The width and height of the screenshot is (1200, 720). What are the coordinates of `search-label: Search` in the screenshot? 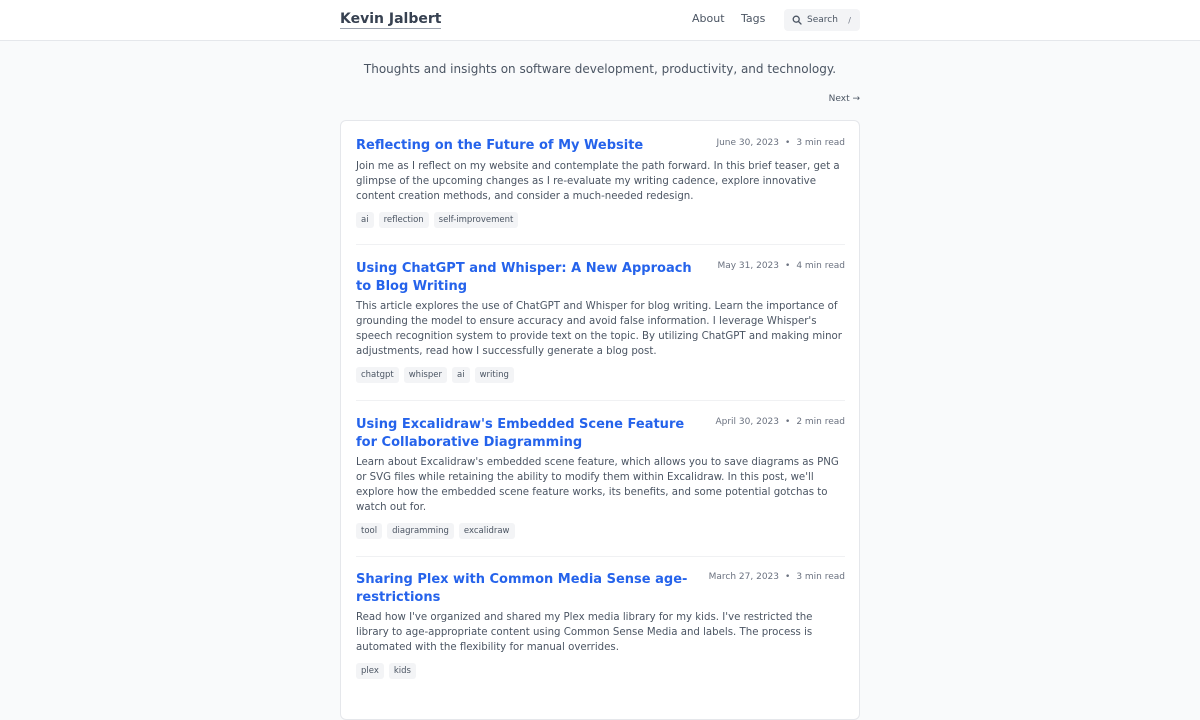 It's located at (822, 20).